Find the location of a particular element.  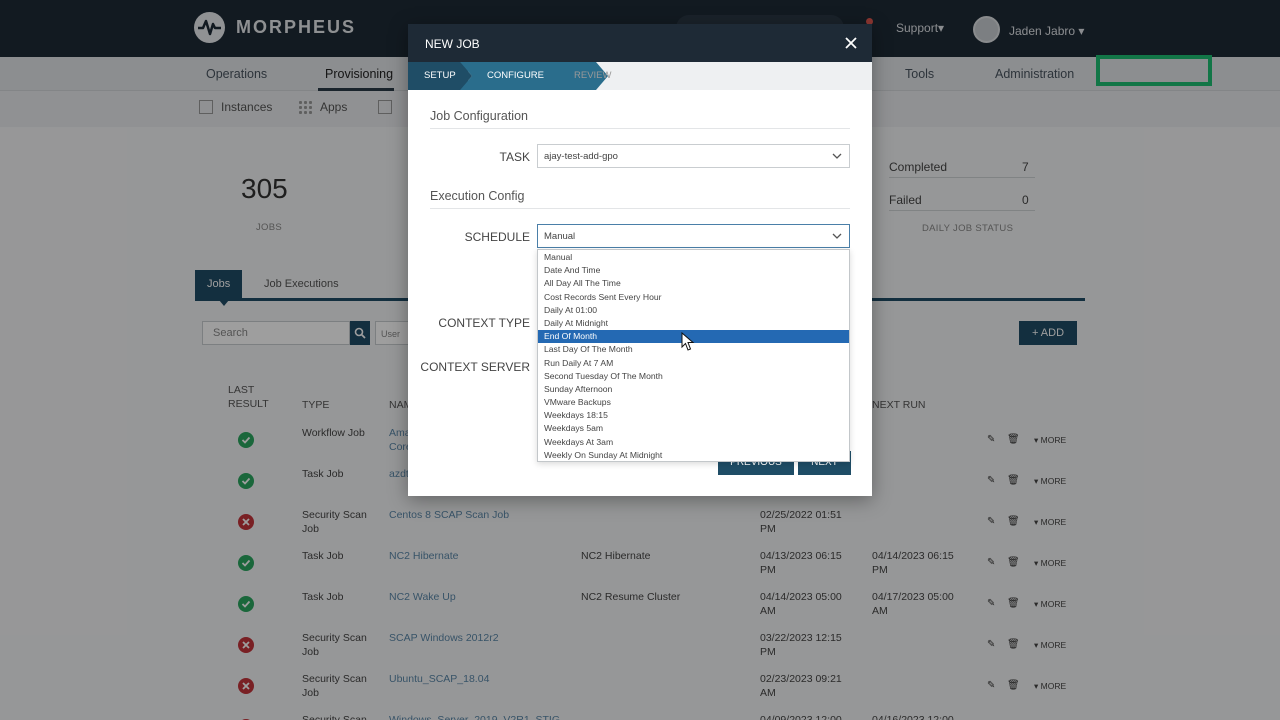

schedule-option: Run Daily At 7 AM is located at coordinates (693, 363).